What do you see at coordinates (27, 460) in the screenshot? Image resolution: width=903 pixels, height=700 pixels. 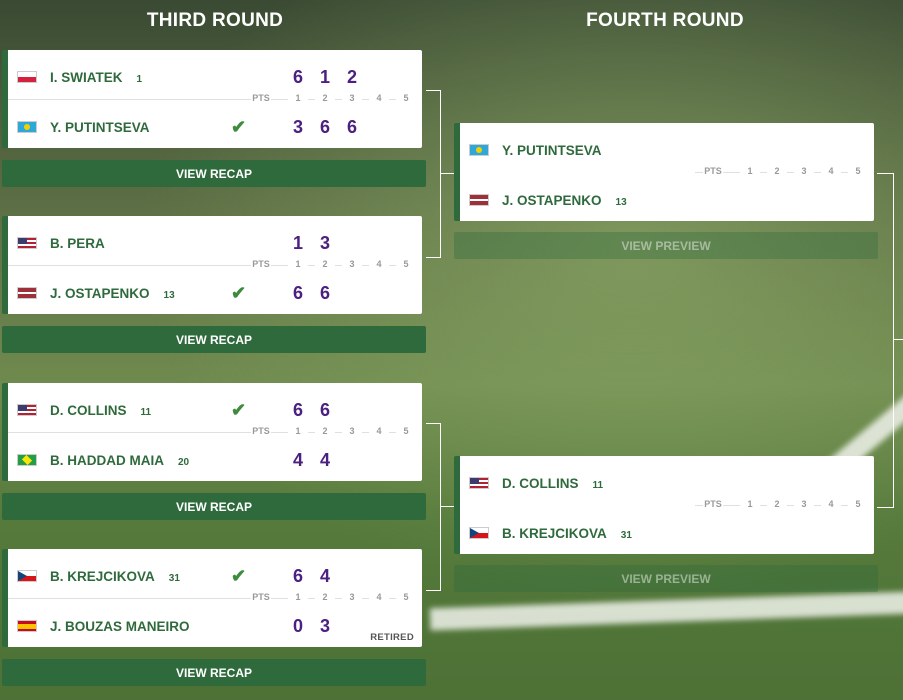 I see `brazil-flag-icon` at bounding box center [27, 460].